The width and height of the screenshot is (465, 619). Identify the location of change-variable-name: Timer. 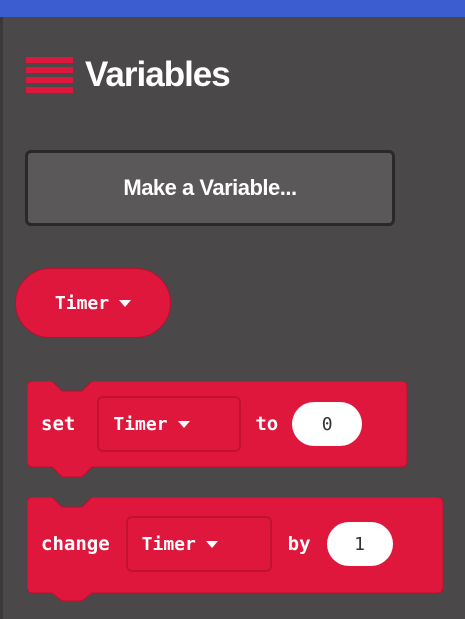
(168, 544).